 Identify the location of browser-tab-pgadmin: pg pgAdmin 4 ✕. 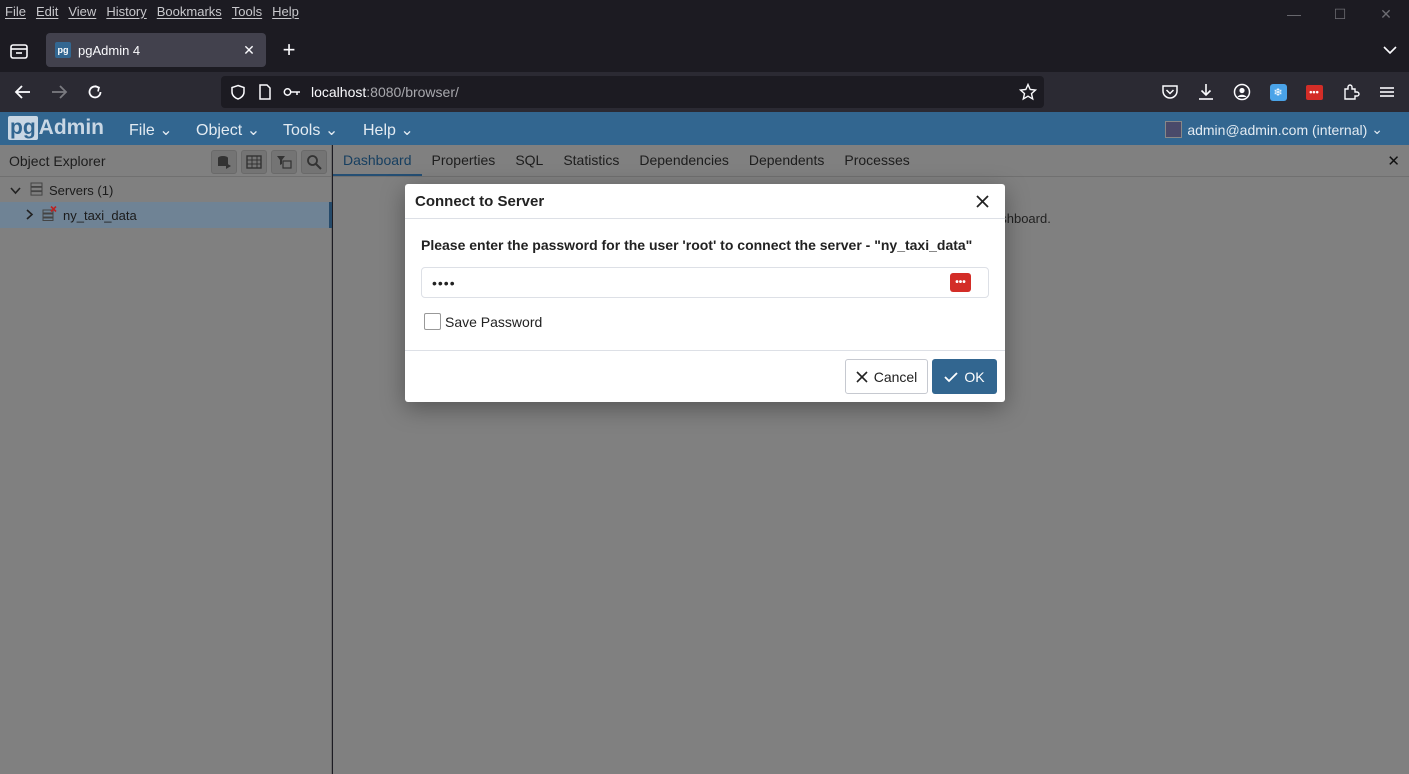
(156, 50).